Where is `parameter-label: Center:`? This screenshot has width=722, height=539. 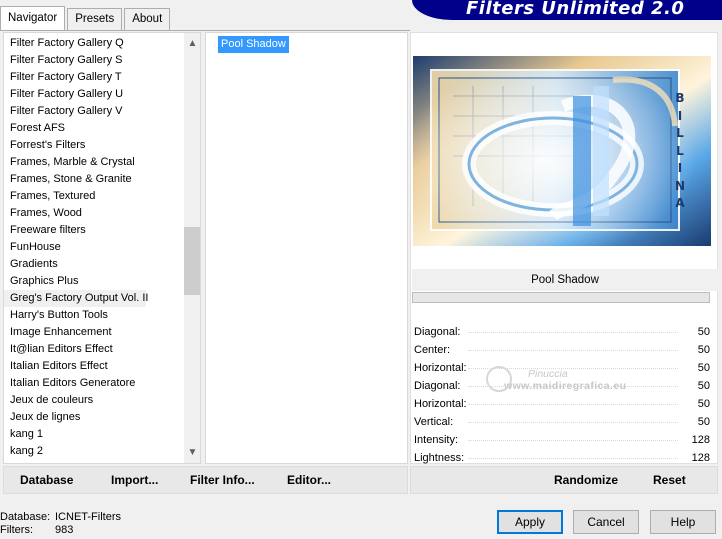 parameter-label: Center: is located at coordinates (432, 350).